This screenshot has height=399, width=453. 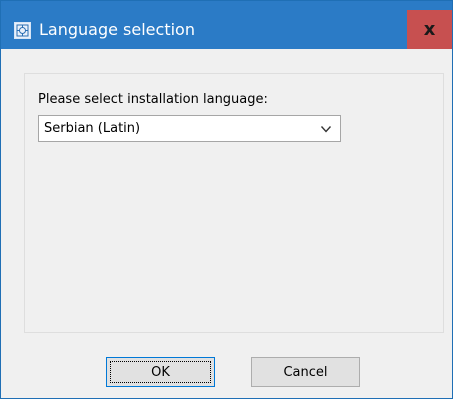 What do you see at coordinates (22, 30) in the screenshot?
I see `installer-icon` at bounding box center [22, 30].